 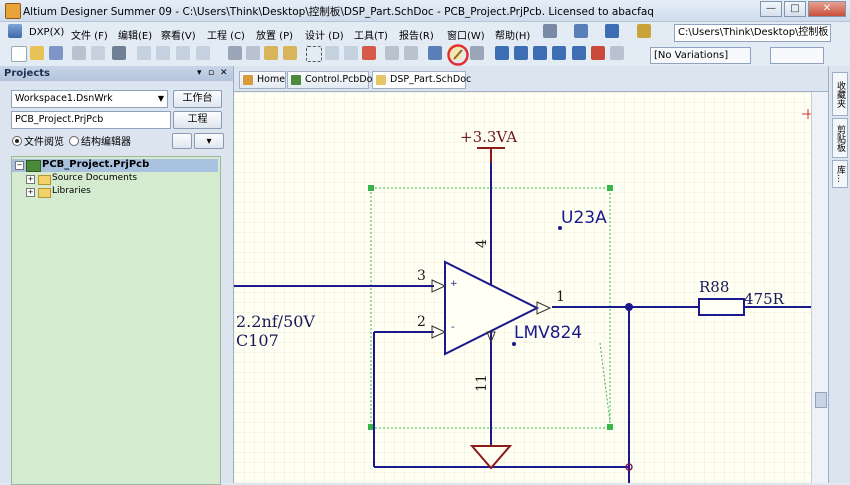 I want to click on select-area-icon, so click(x=314, y=54).